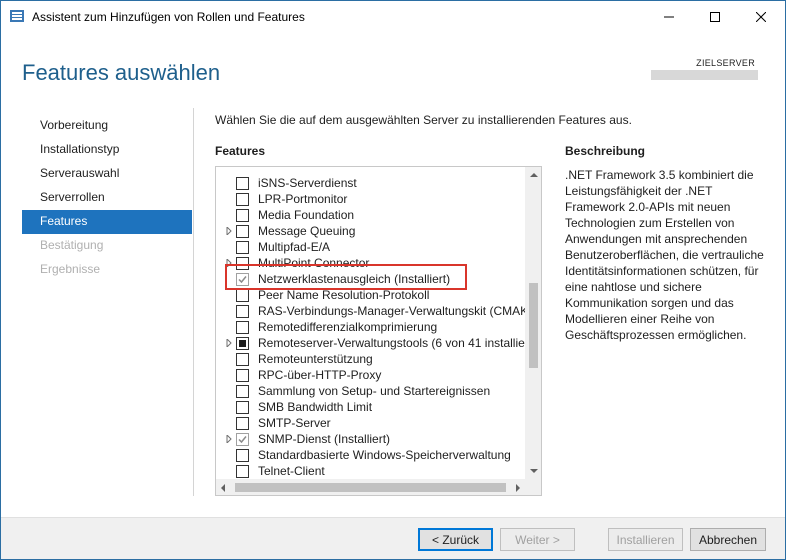 This screenshot has height=560, width=786. I want to click on minimize-button, so click(669, 16).